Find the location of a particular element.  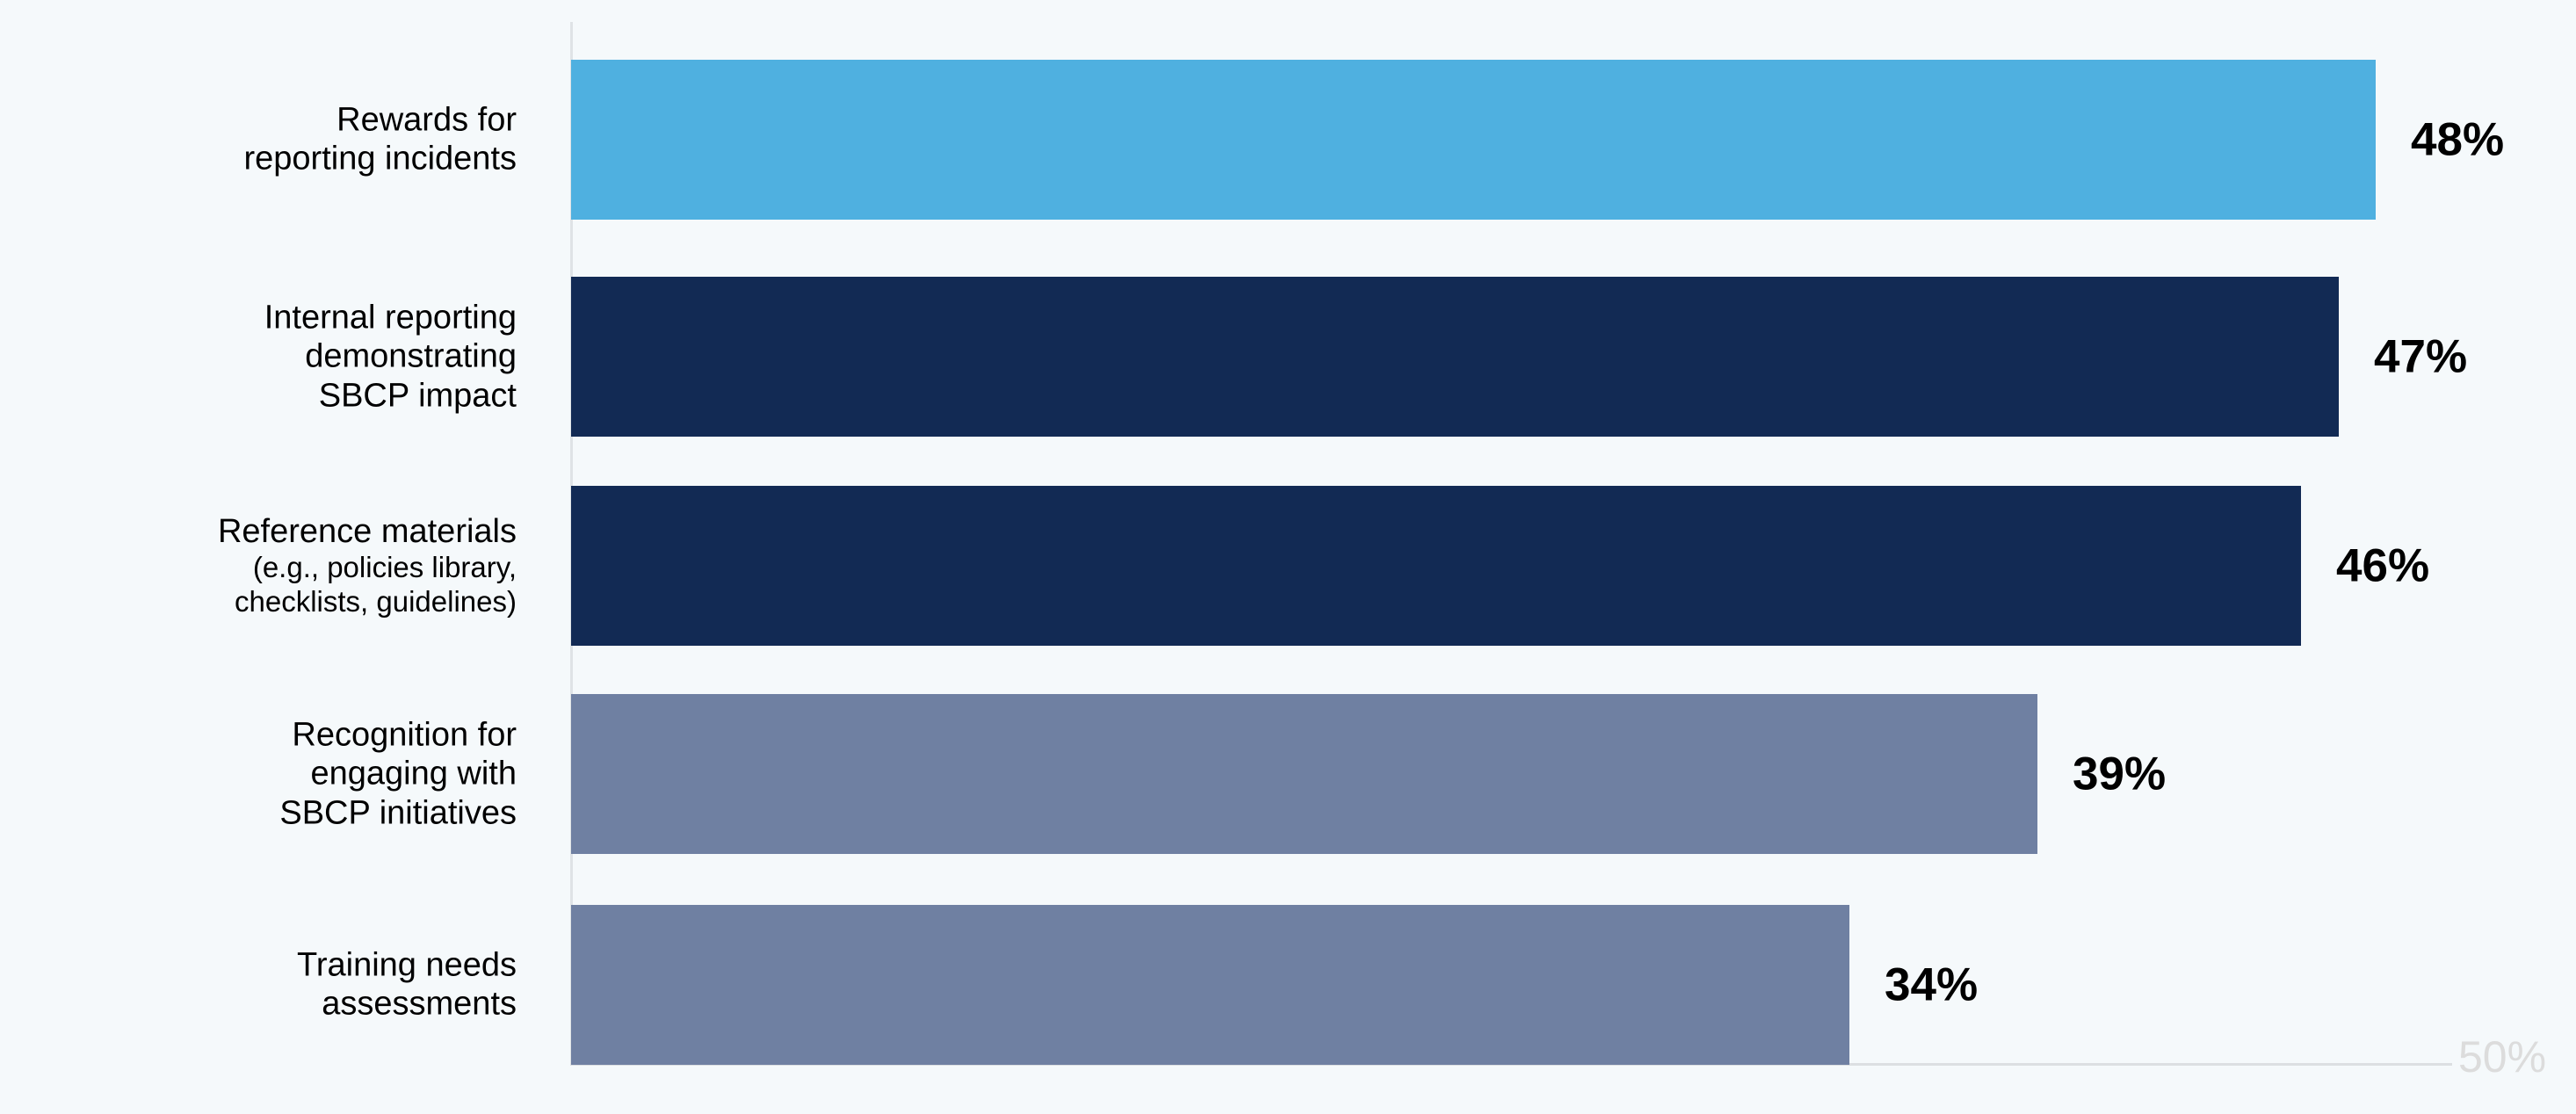

category-label: Rewards for reporting incidents is located at coordinates (258, 140).